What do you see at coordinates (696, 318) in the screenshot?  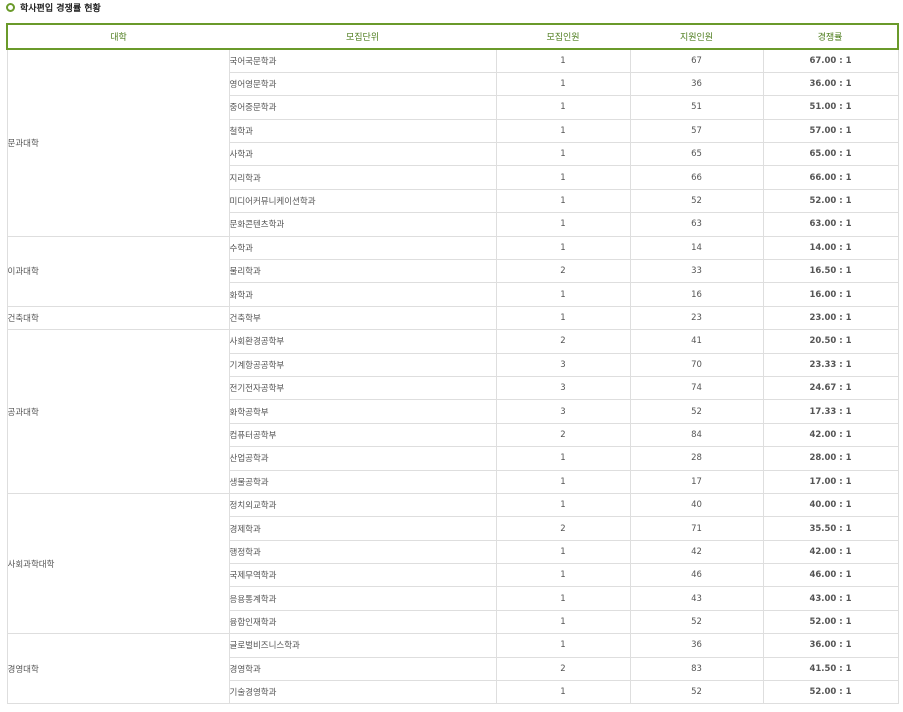 I see `applicants-cell: 23` at bounding box center [696, 318].